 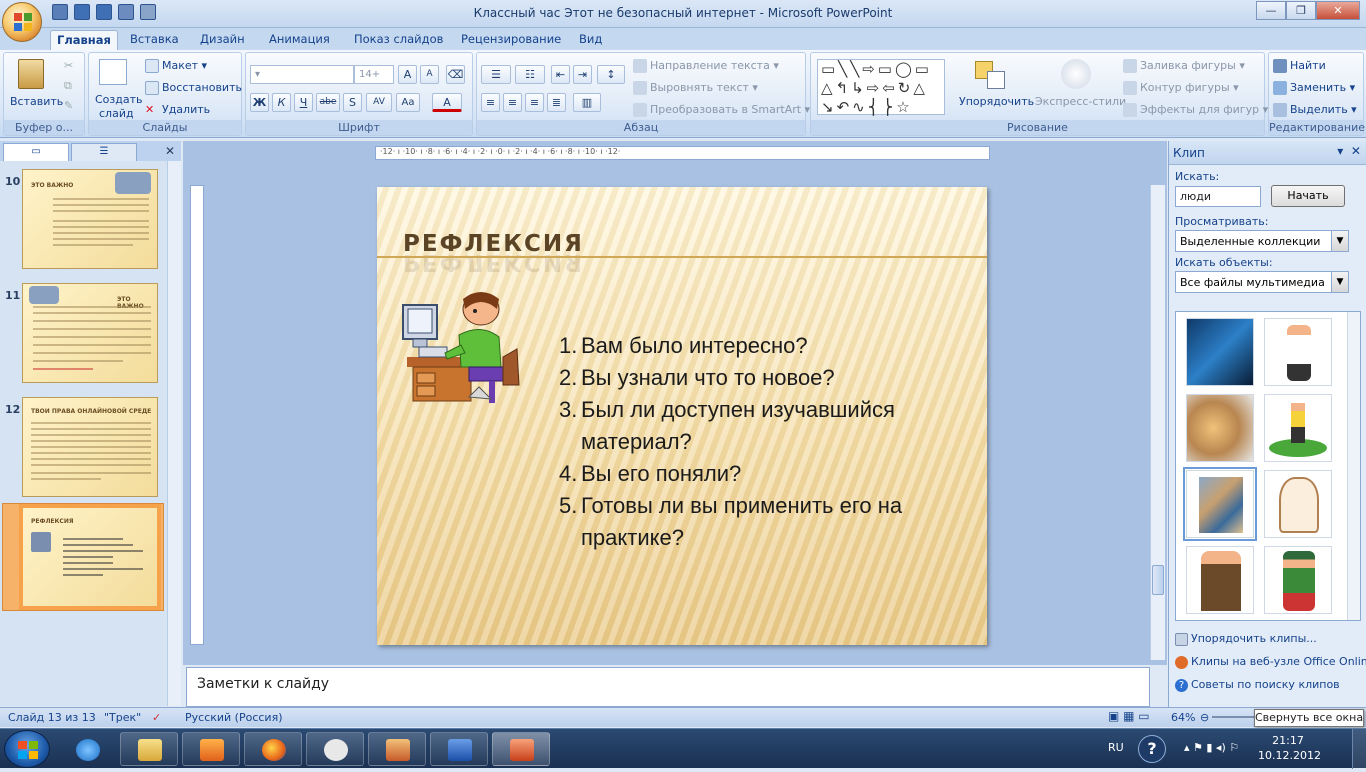 I want to click on italic-button: К, so click(x=281, y=102).